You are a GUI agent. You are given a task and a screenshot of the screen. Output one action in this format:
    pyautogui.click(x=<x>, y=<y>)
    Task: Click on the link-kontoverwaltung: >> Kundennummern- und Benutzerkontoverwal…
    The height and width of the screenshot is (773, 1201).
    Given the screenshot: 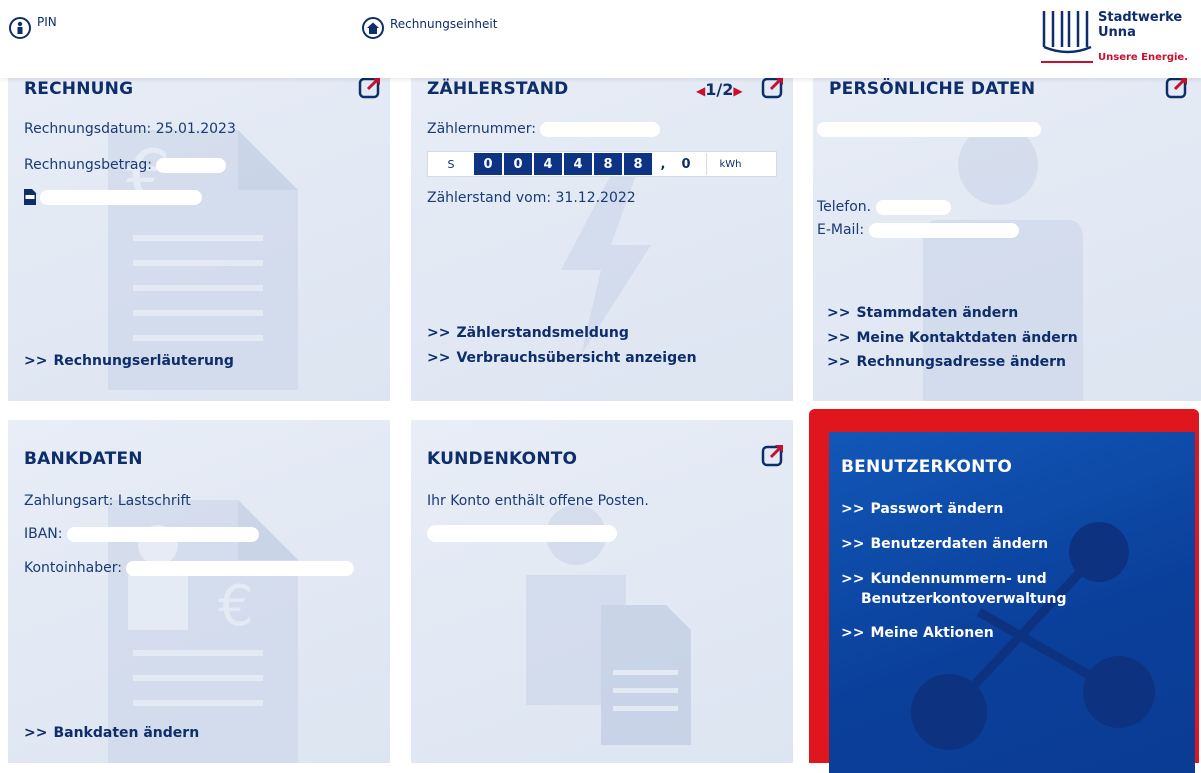 What is the action you would take?
    pyautogui.click(x=954, y=589)
    